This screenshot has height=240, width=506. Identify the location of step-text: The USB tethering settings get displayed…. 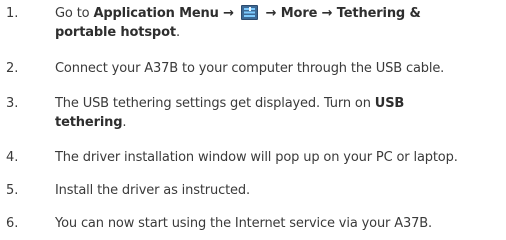
(278, 113).